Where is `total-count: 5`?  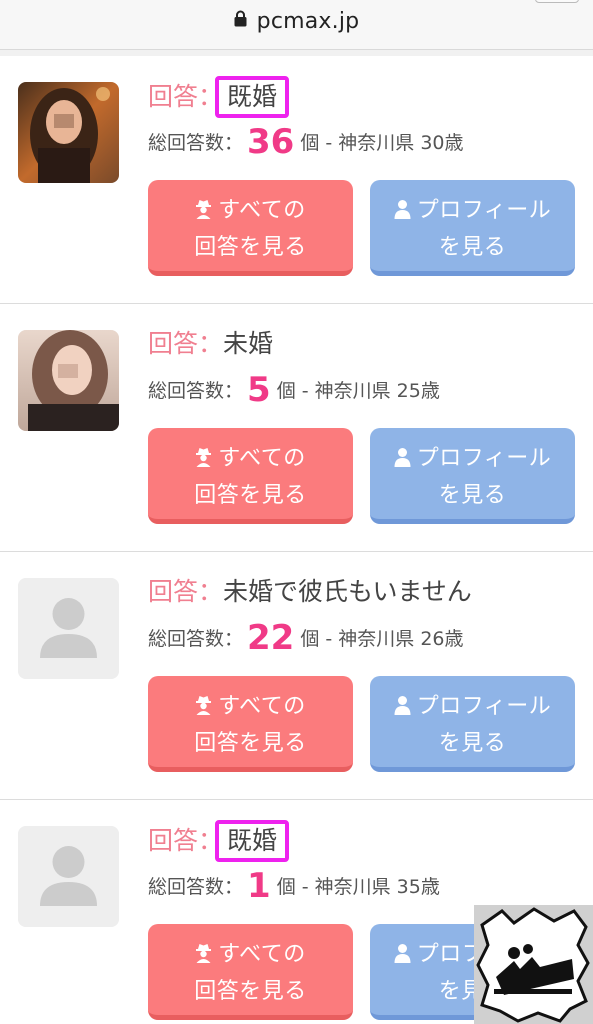
total-count: 5 is located at coordinates (259, 390).